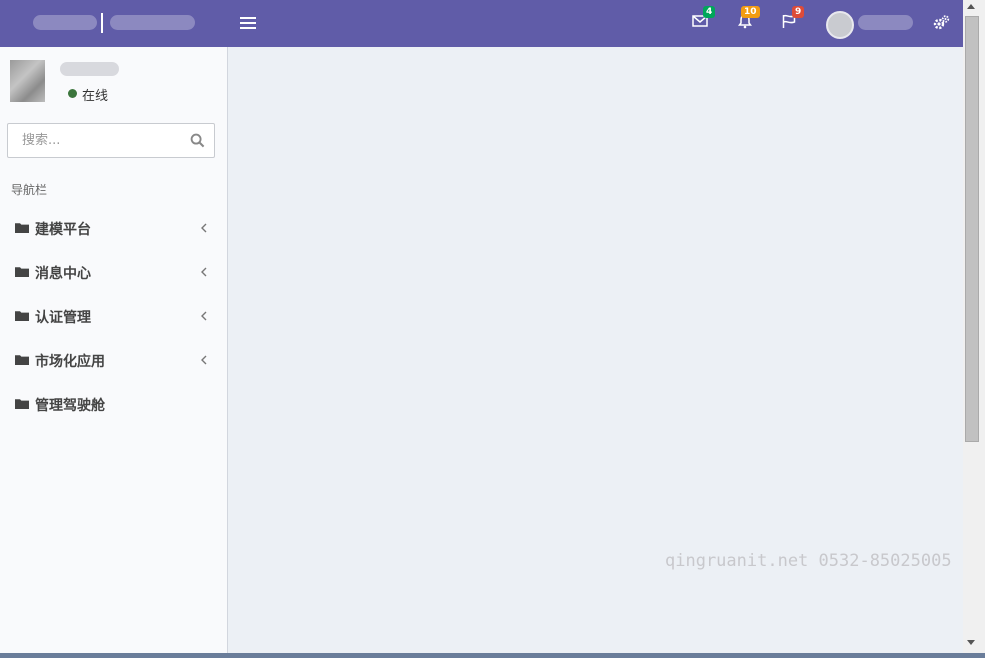  Describe the element at coordinates (840, 25) in the screenshot. I see `user-avatar` at that location.